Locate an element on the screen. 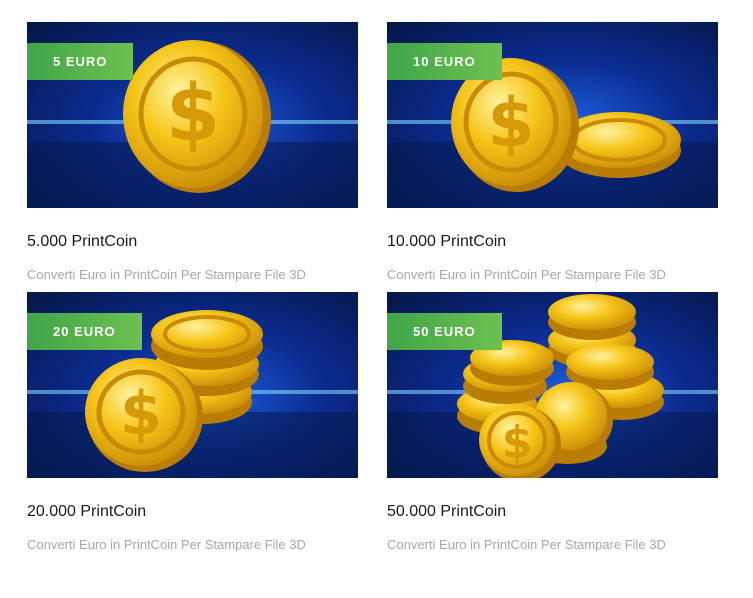  product-image: $ 5 EURO is located at coordinates (192, 115).